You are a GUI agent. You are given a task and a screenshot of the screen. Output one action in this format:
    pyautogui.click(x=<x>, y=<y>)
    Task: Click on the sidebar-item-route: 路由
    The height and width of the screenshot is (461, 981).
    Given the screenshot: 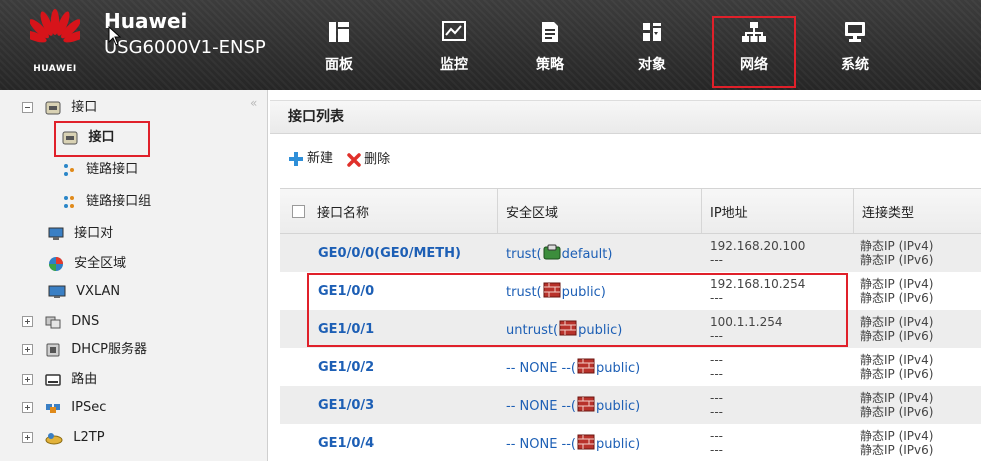 What is the action you would take?
    pyautogui.click(x=59, y=380)
    